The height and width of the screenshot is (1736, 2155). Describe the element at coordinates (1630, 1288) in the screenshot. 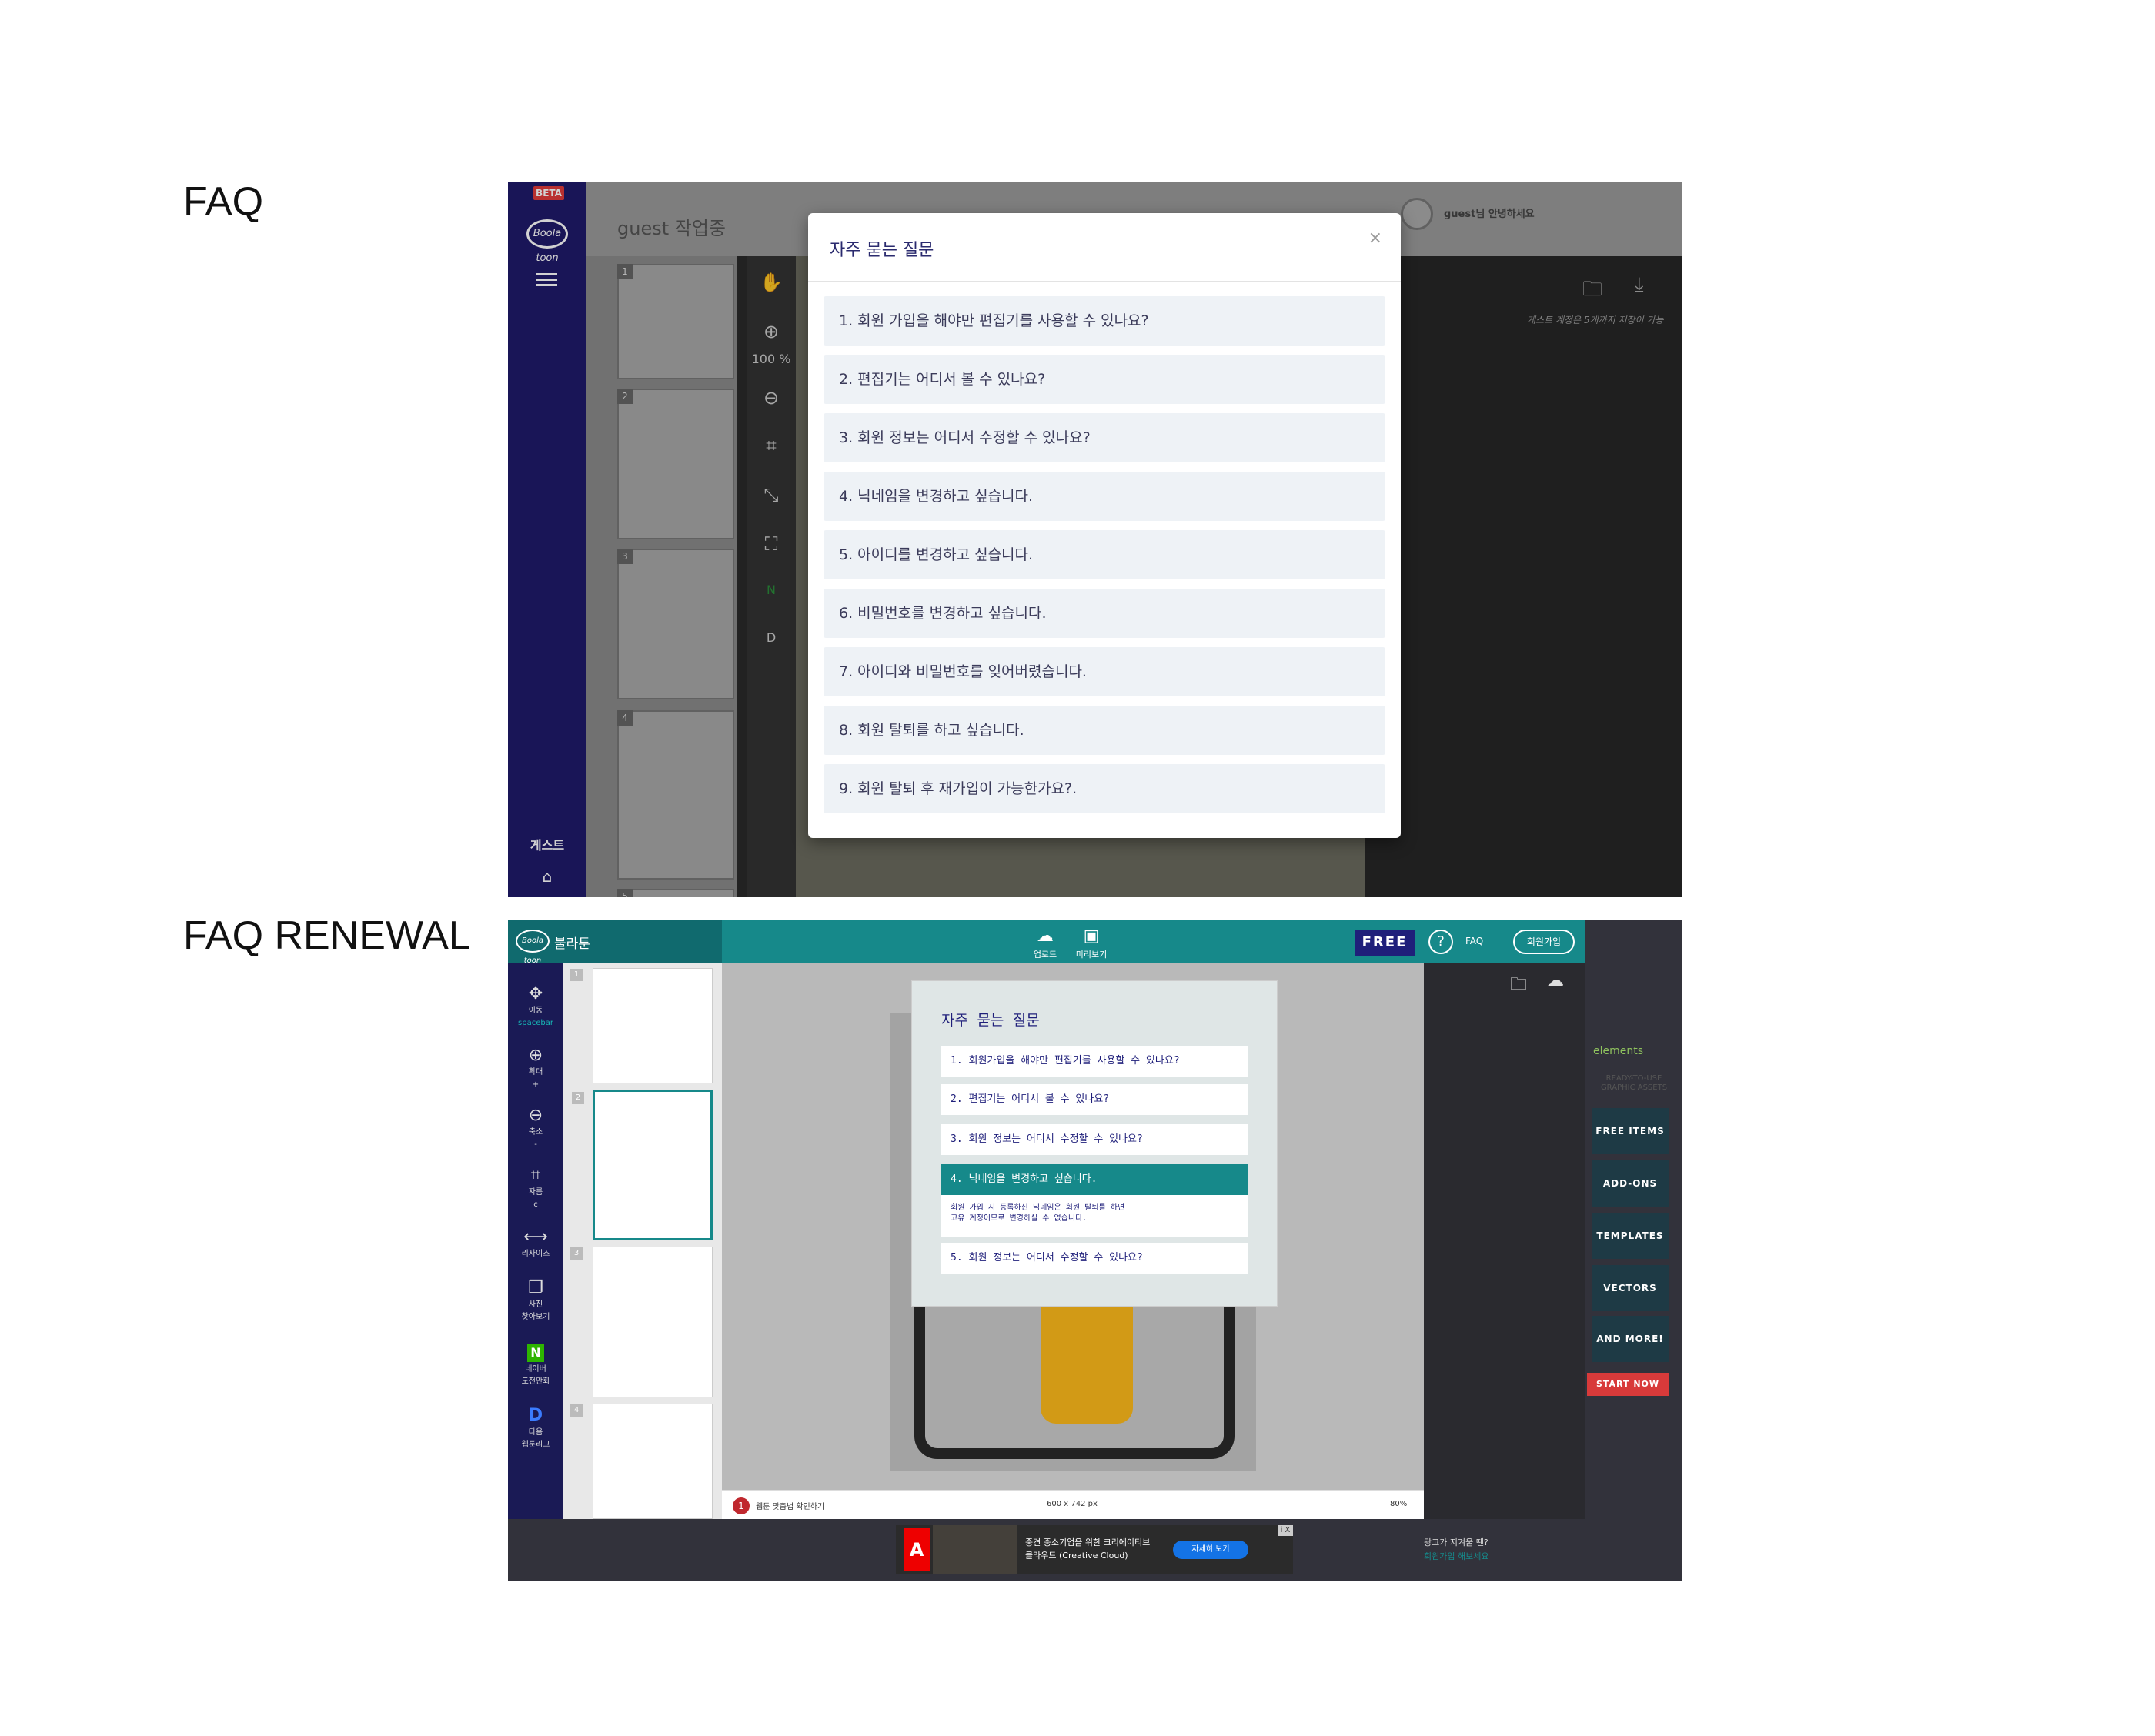

I see `ad-tile: VECTORS` at that location.